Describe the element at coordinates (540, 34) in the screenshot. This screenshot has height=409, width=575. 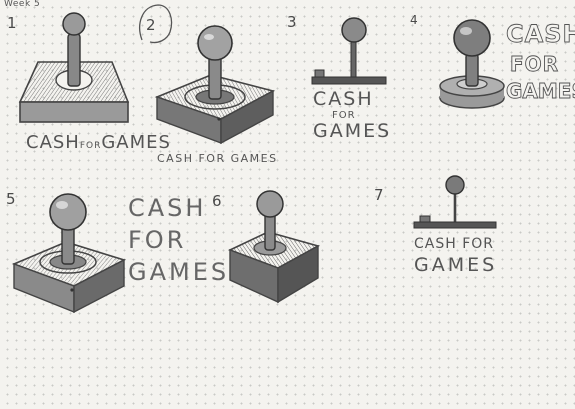
I see `sketch-4-brand-line-1: CASH` at that location.